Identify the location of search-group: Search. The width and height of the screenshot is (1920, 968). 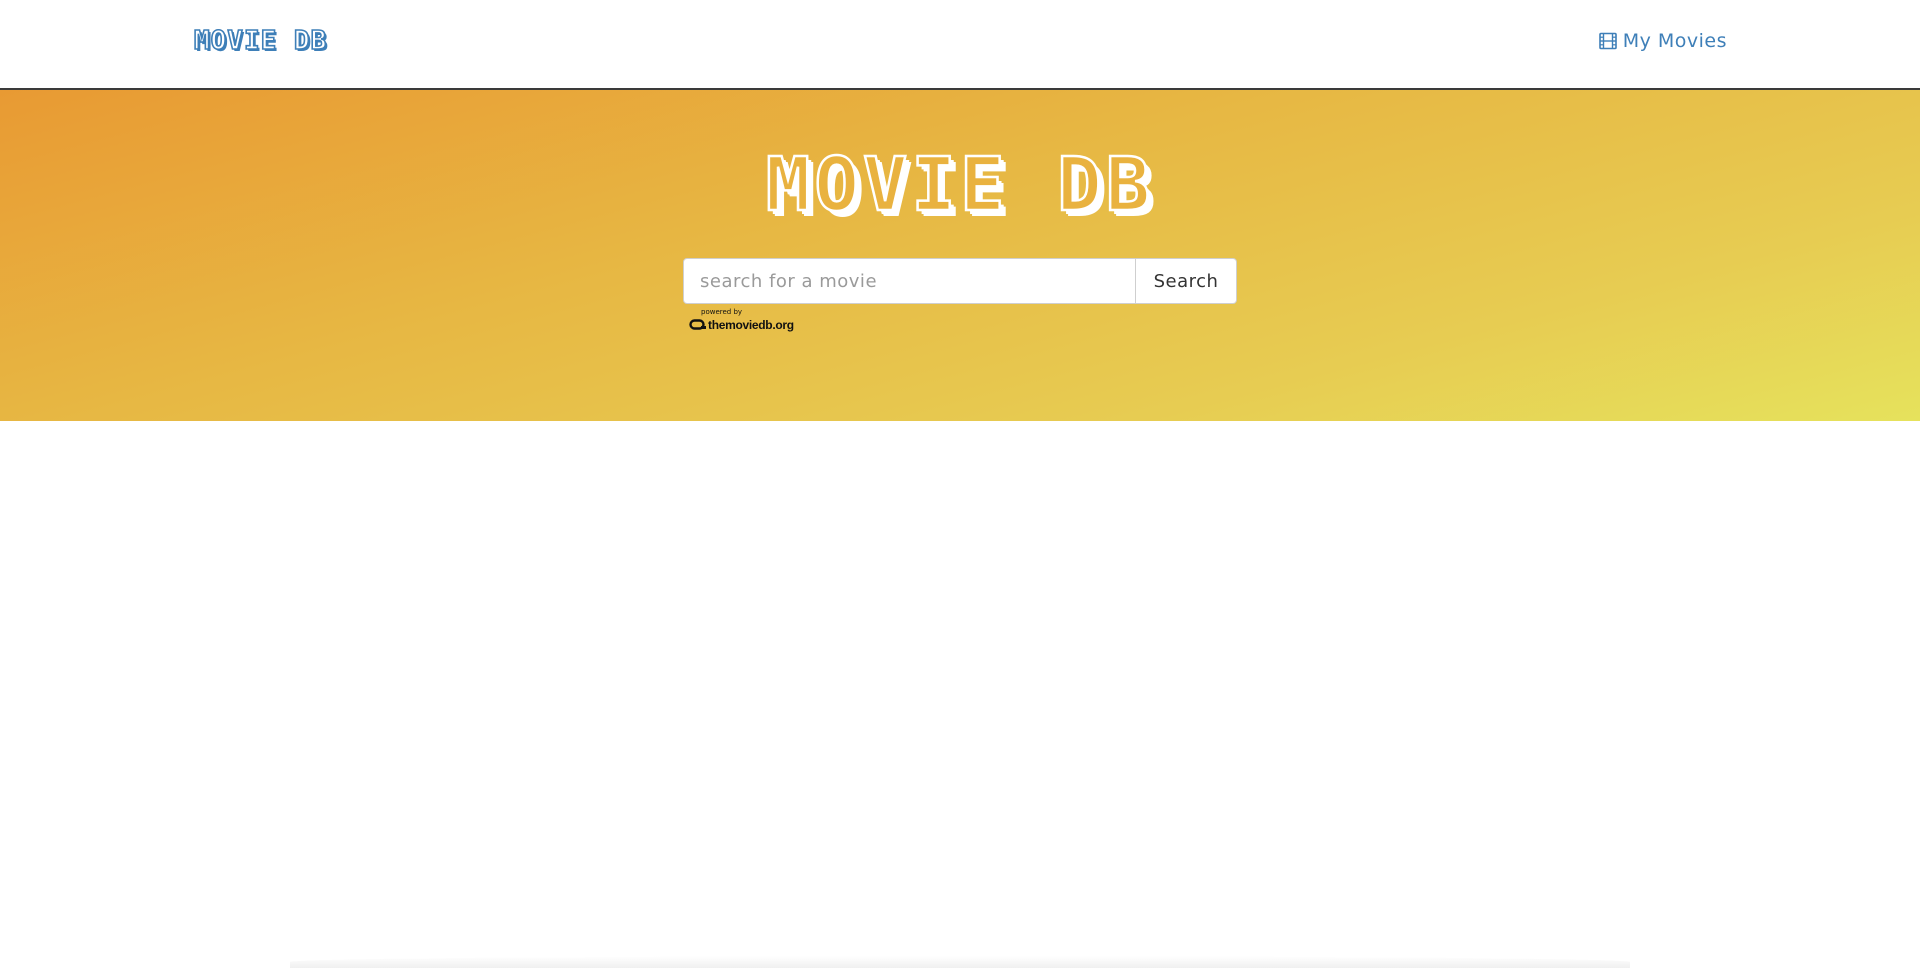
(960, 281).